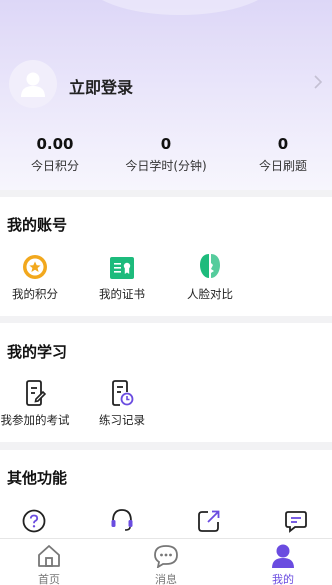 The height and width of the screenshot is (585, 332). I want to click on stat-study-time: 0 今日学时(分钟), so click(166, 154).